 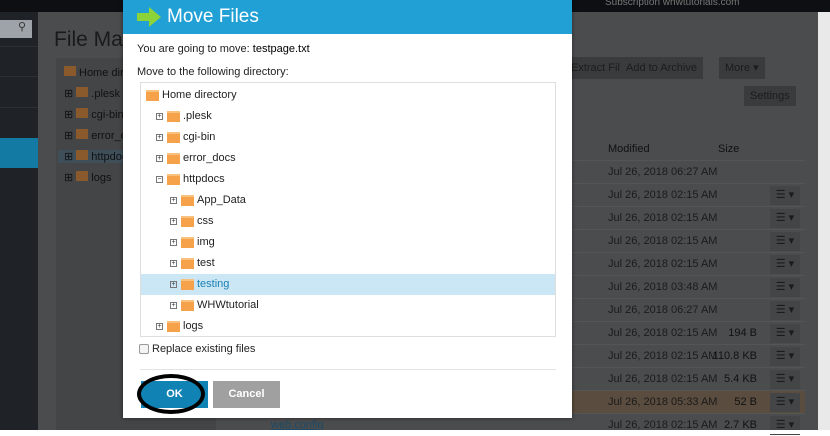 I want to click on tree-node: + testing, so click(x=348, y=284).